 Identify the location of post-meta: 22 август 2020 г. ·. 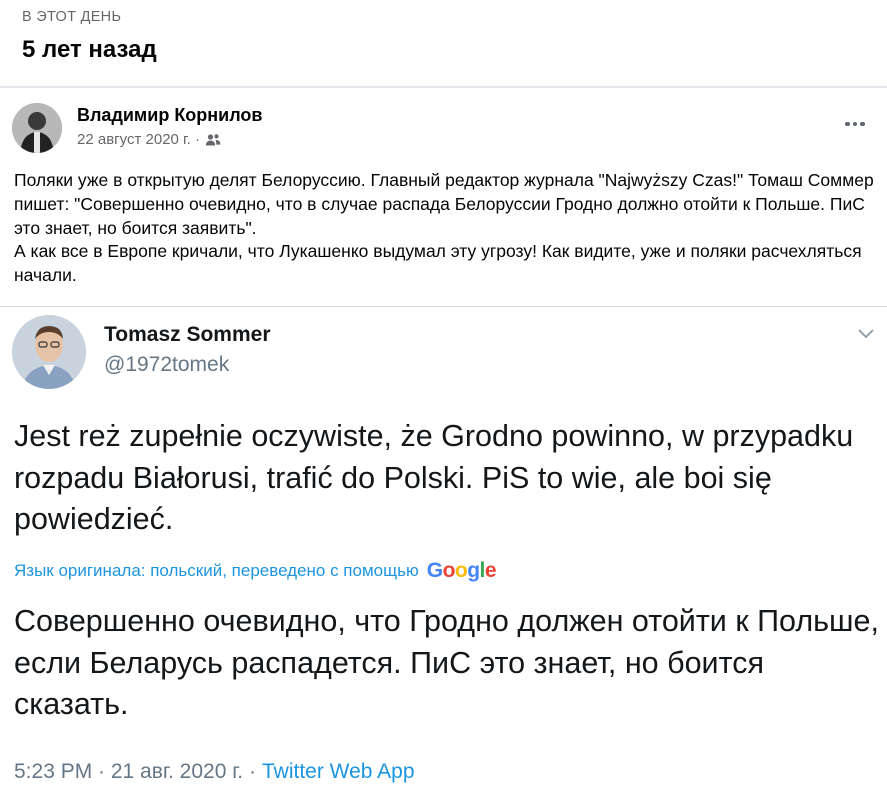
(149, 139).